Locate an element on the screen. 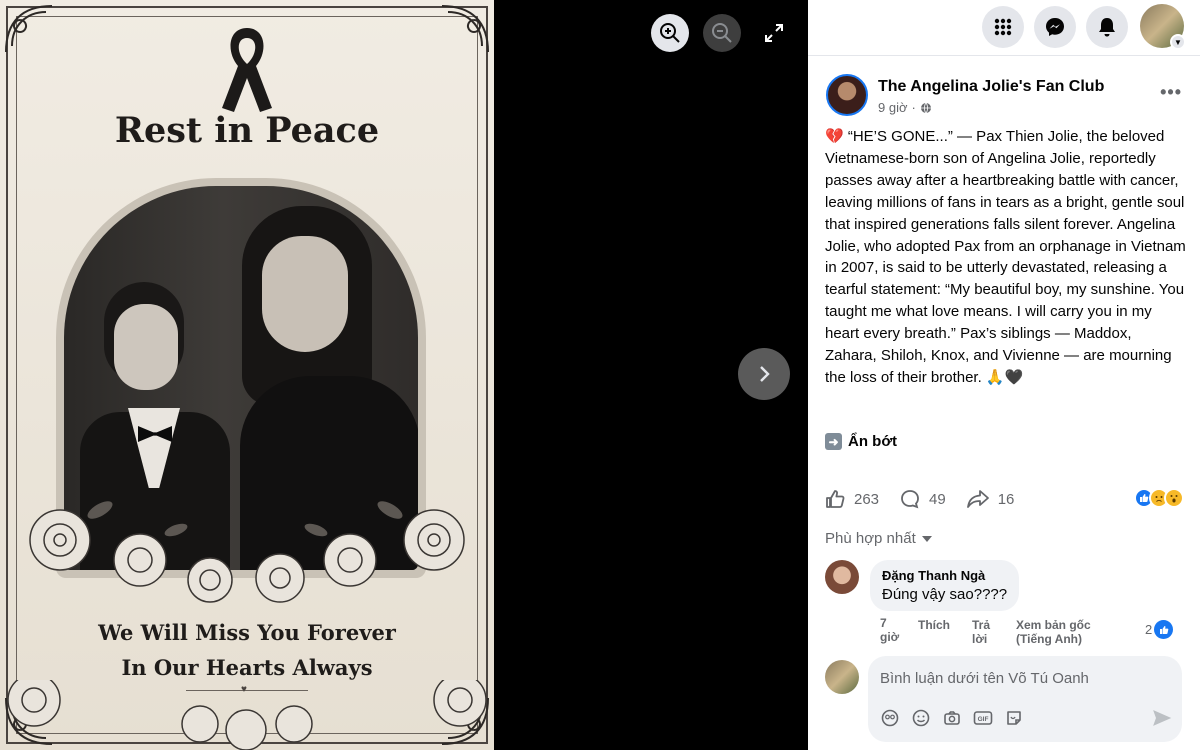  share-count: 16 is located at coordinates (1006, 499).